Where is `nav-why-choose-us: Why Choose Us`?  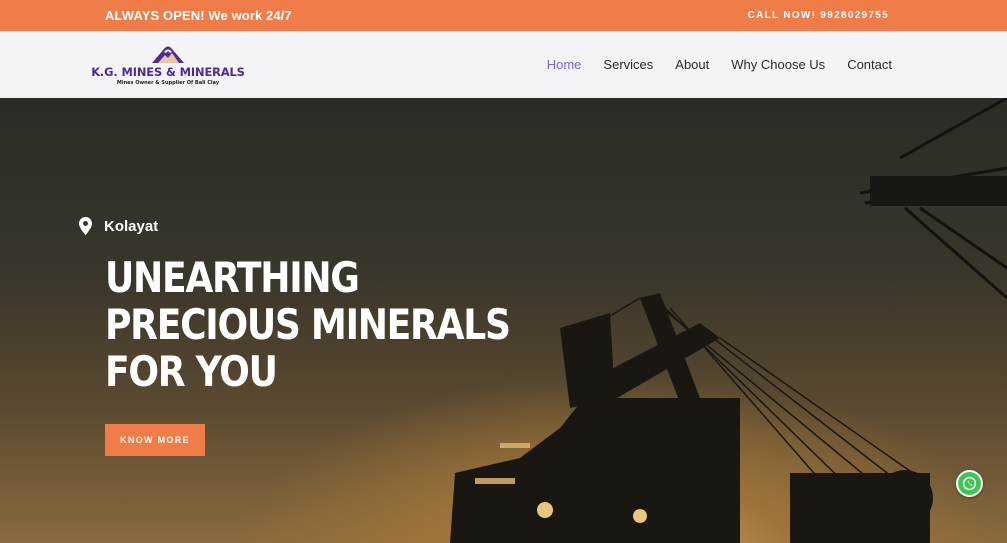 nav-why-choose-us: Why Choose Us is located at coordinates (778, 64).